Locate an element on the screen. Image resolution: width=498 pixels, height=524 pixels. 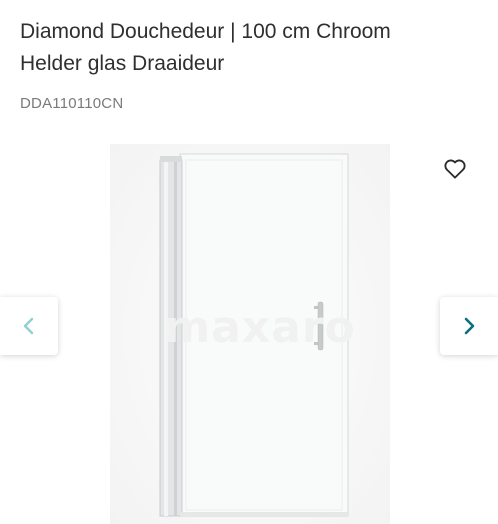
heart-icon is located at coordinates (455, 169).